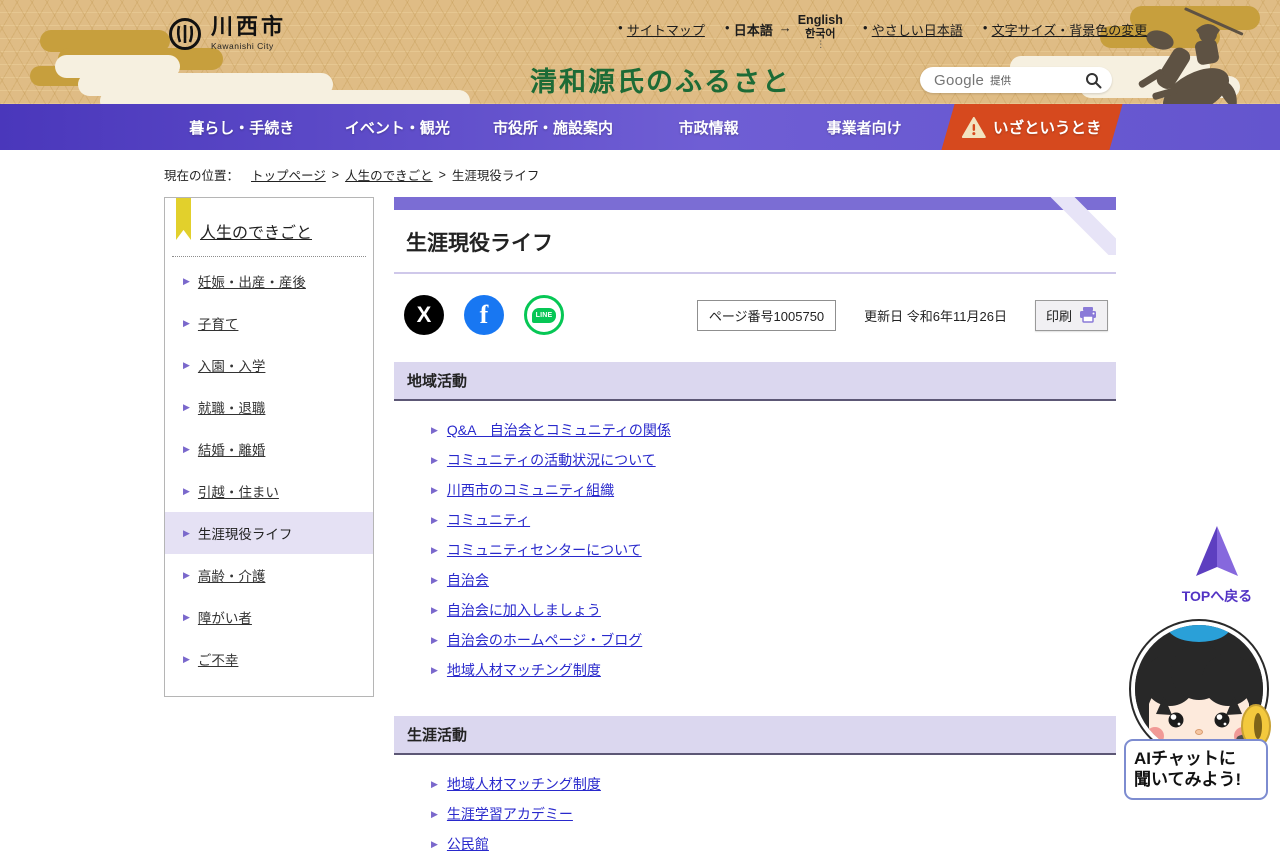 The width and height of the screenshot is (1280, 866). What do you see at coordinates (242, 46) in the screenshot?
I see `city-name-en: Kawanishi City` at bounding box center [242, 46].